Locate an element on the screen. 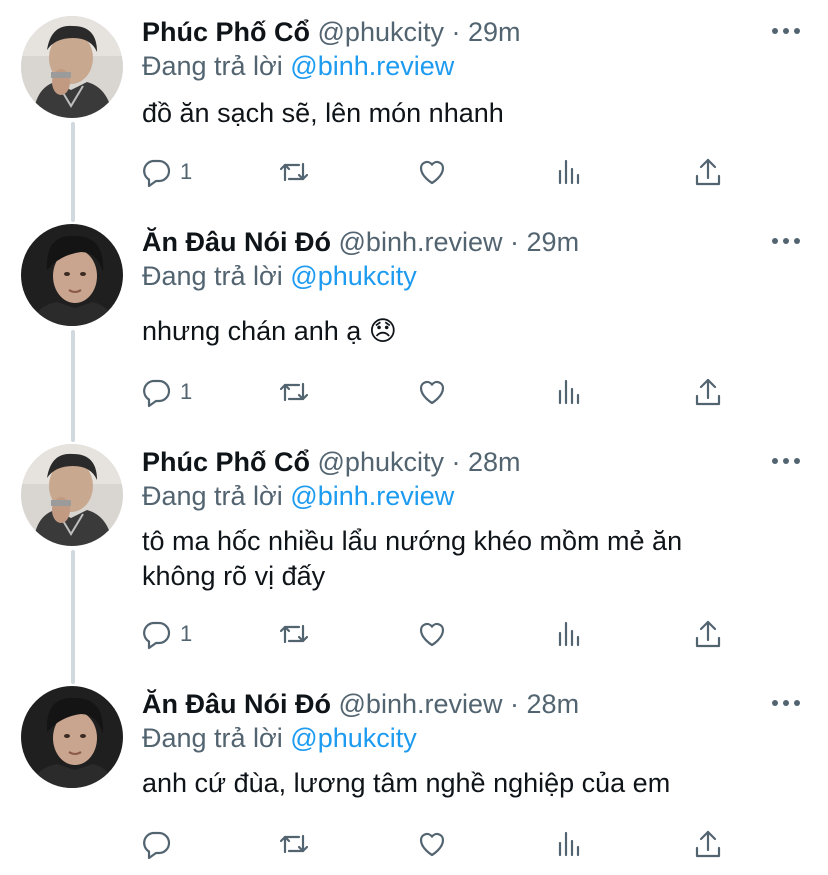  tweet-header: Ăn Đâu Nói Đó @binh.review · 29m is located at coordinates (360, 242).